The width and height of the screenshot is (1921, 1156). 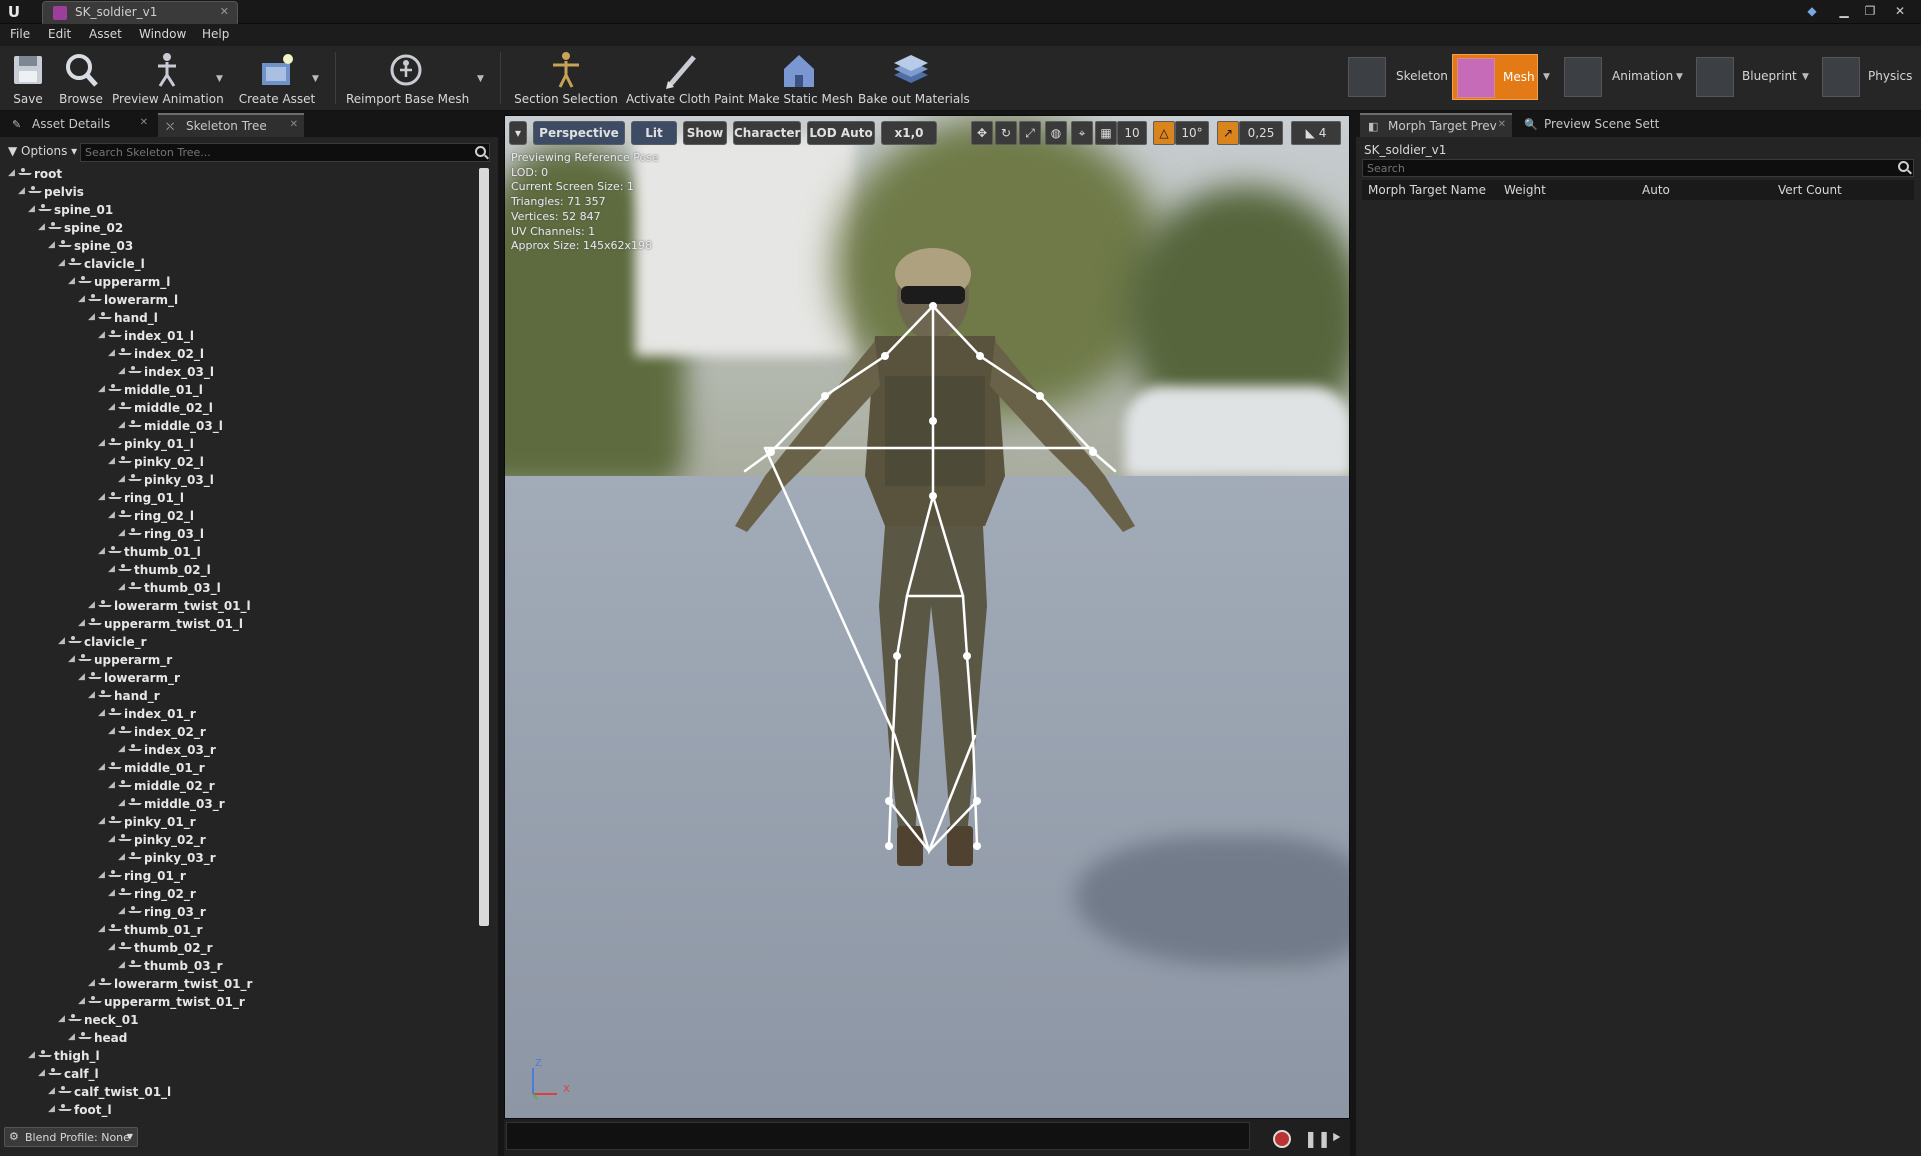 I want to click on menu-edit: Edit, so click(x=59, y=34).